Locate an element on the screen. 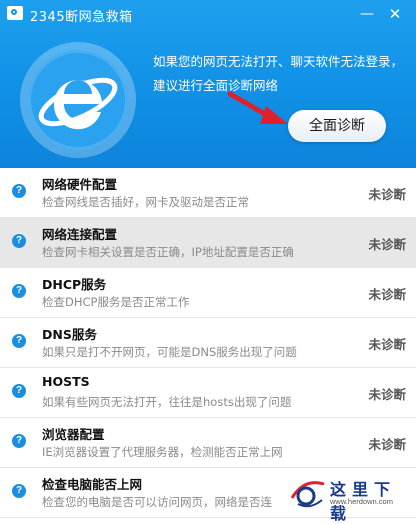 This screenshot has height=524, width=416. watermark-url: www.herdown.com is located at coordinates (361, 501).